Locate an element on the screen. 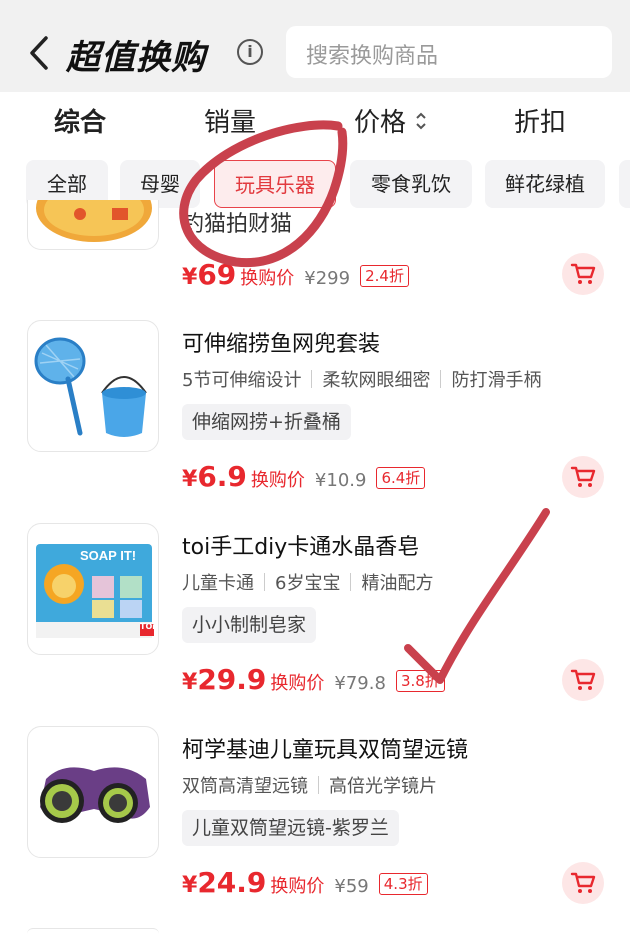 The width and height of the screenshot is (630, 934). feature-text: 双筒高清望远镜 is located at coordinates (245, 786).